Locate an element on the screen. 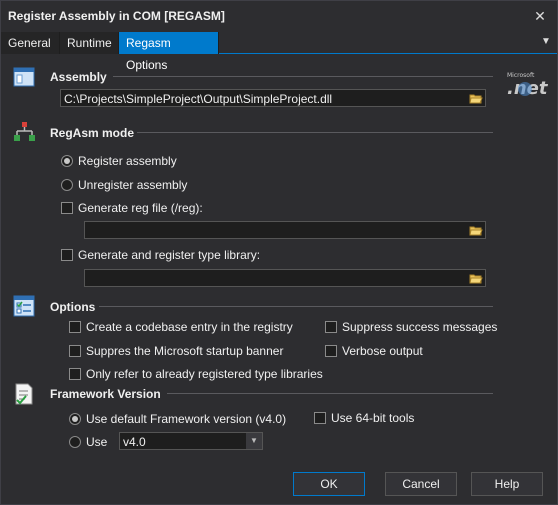 The image size is (558, 505). help-button: Help is located at coordinates (507, 484).